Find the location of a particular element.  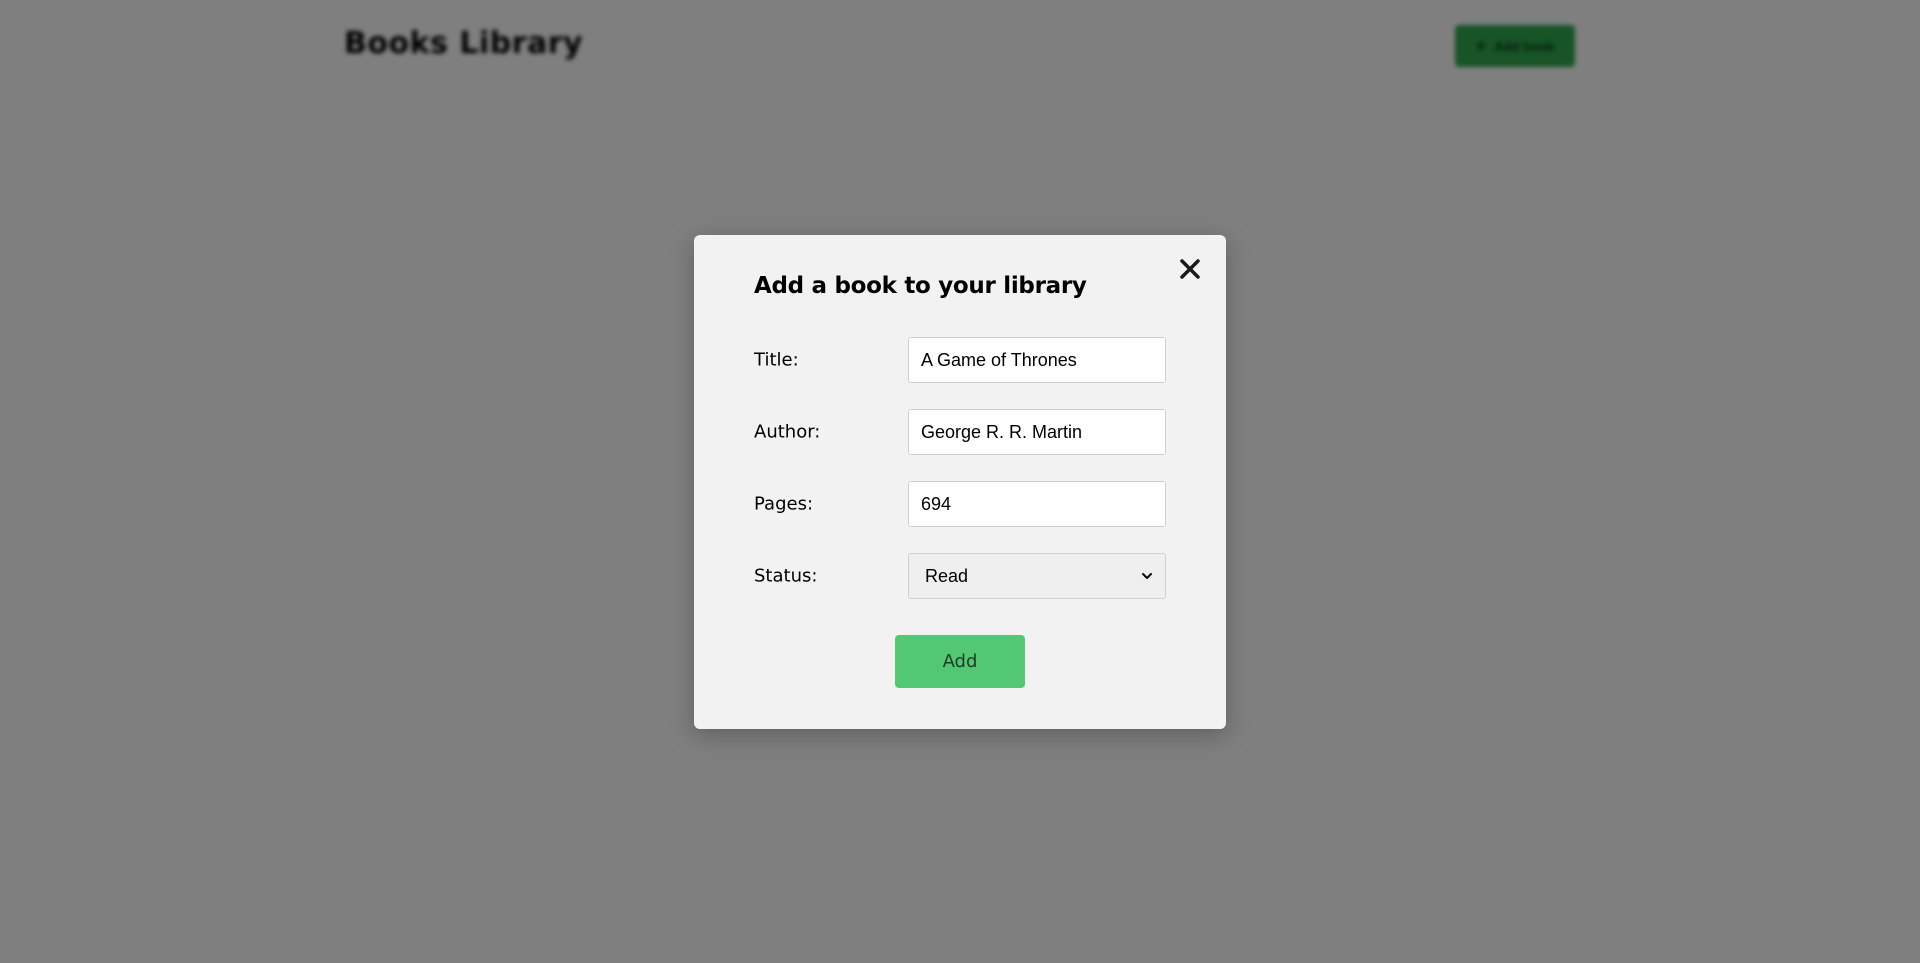

chevron-down-icon is located at coordinates (1147, 576).